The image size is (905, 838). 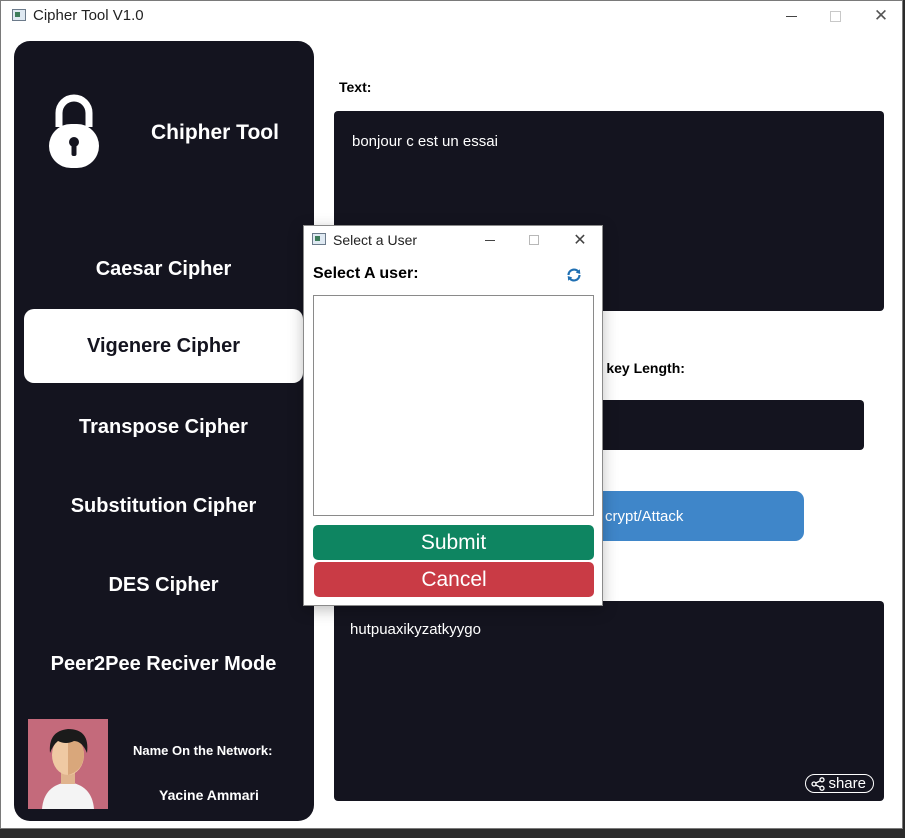 I want to click on text-label: Text:, so click(x=355, y=87).